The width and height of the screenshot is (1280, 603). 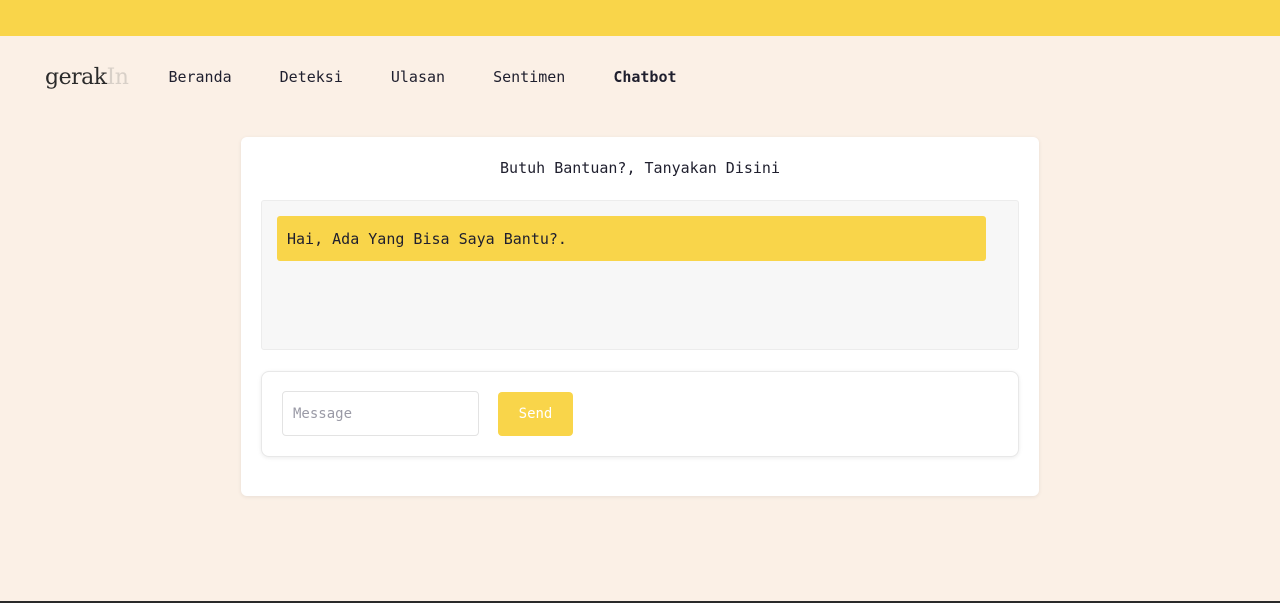 I want to click on logo-suffix-text: In, so click(x=117, y=77).